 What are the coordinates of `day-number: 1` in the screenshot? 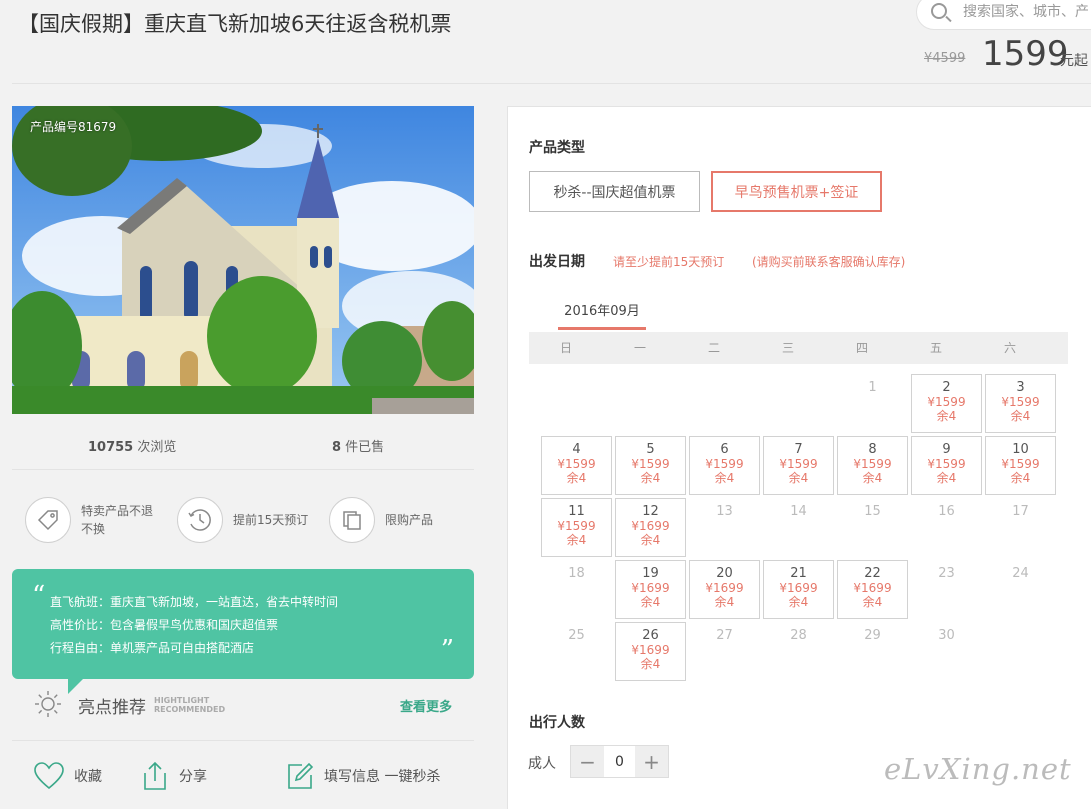 It's located at (872, 387).